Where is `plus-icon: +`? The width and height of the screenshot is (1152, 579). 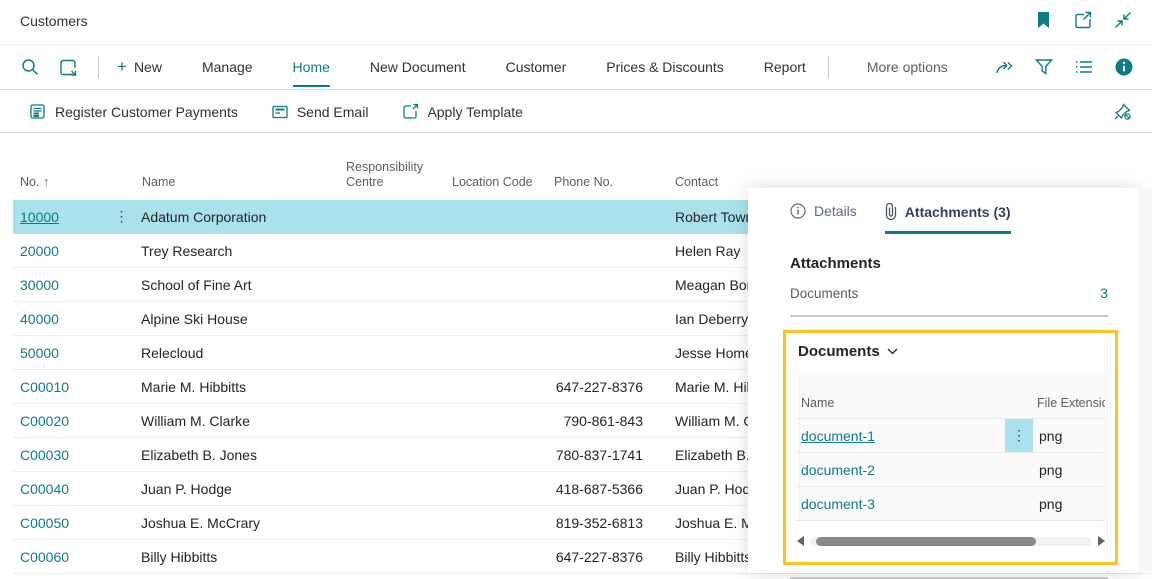
plus-icon: + is located at coordinates (122, 66).